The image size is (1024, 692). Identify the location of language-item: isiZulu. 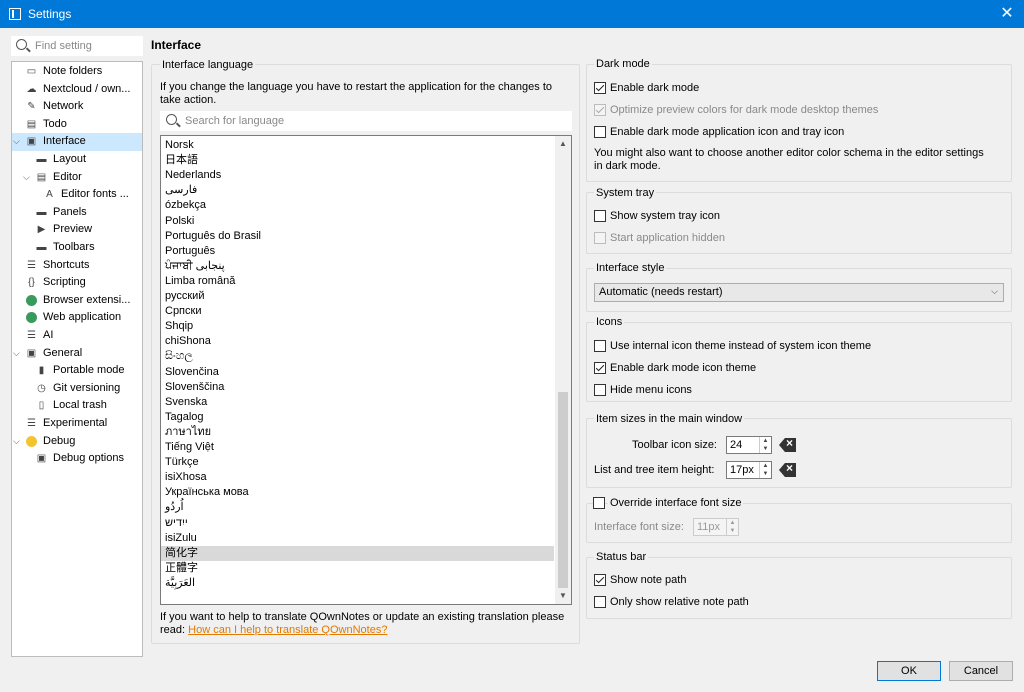
(357, 538).